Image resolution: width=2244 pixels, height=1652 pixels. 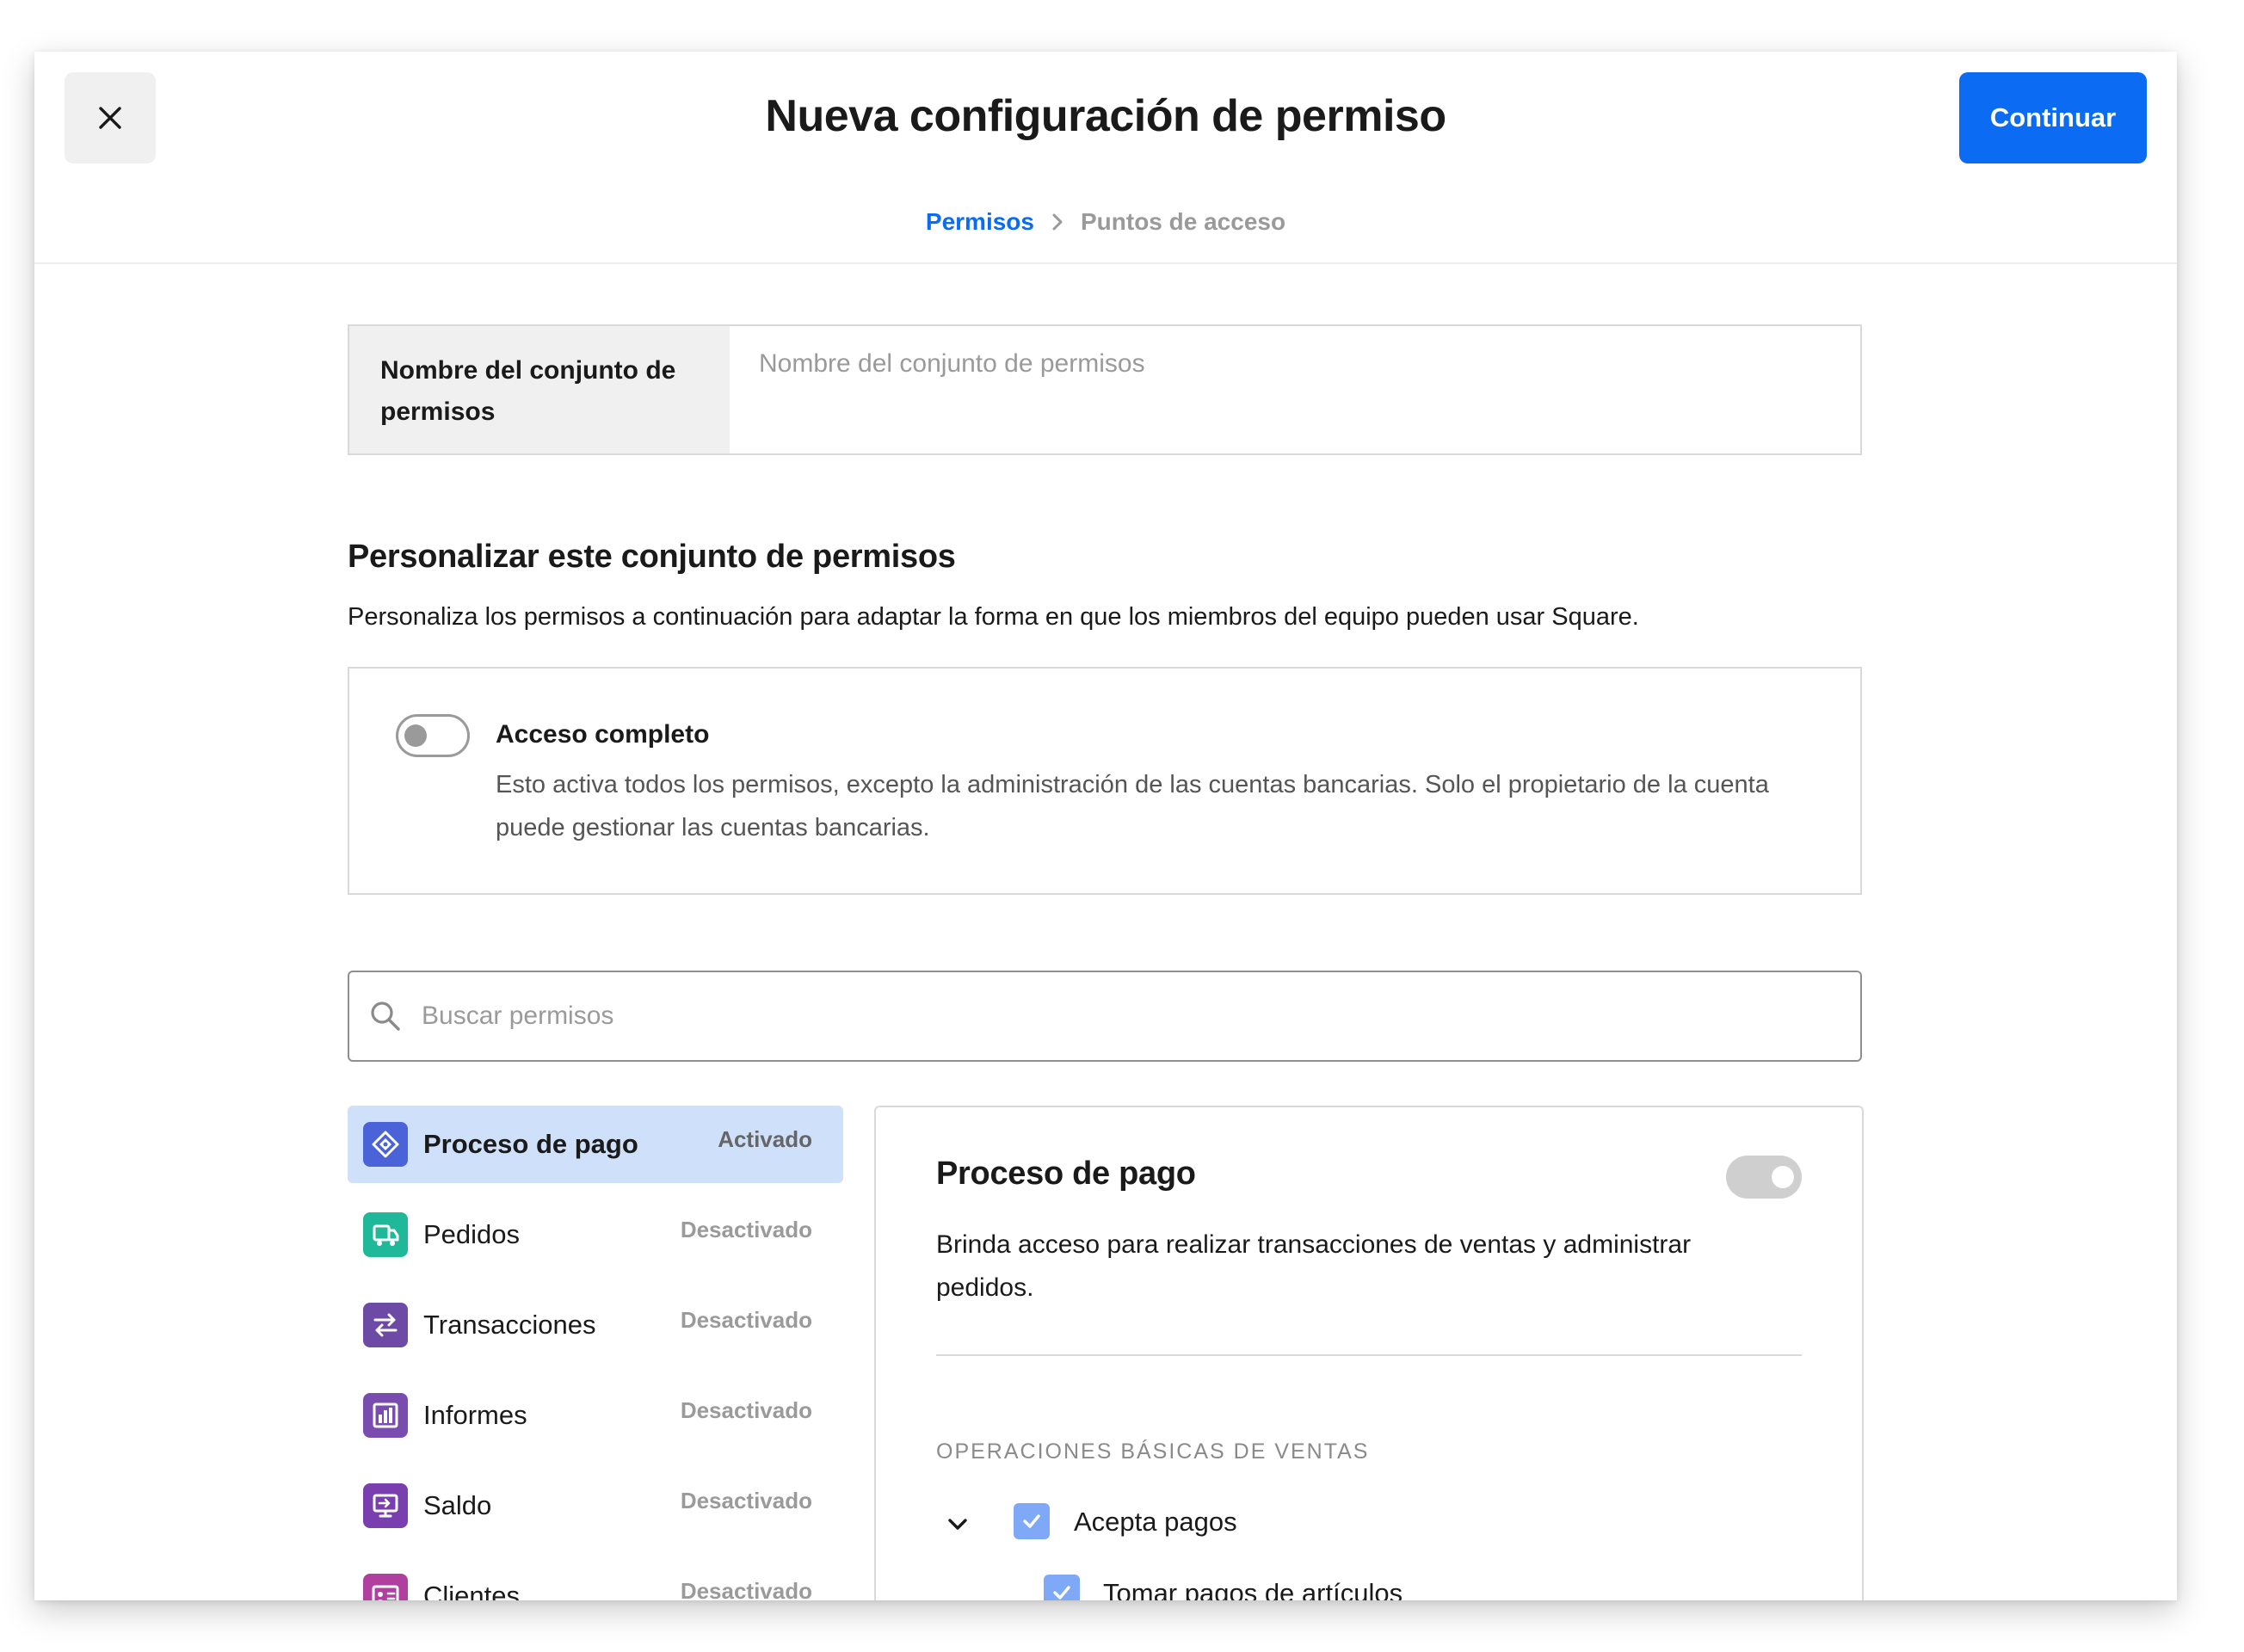 I want to click on search-input, so click(x=1140, y=1016).